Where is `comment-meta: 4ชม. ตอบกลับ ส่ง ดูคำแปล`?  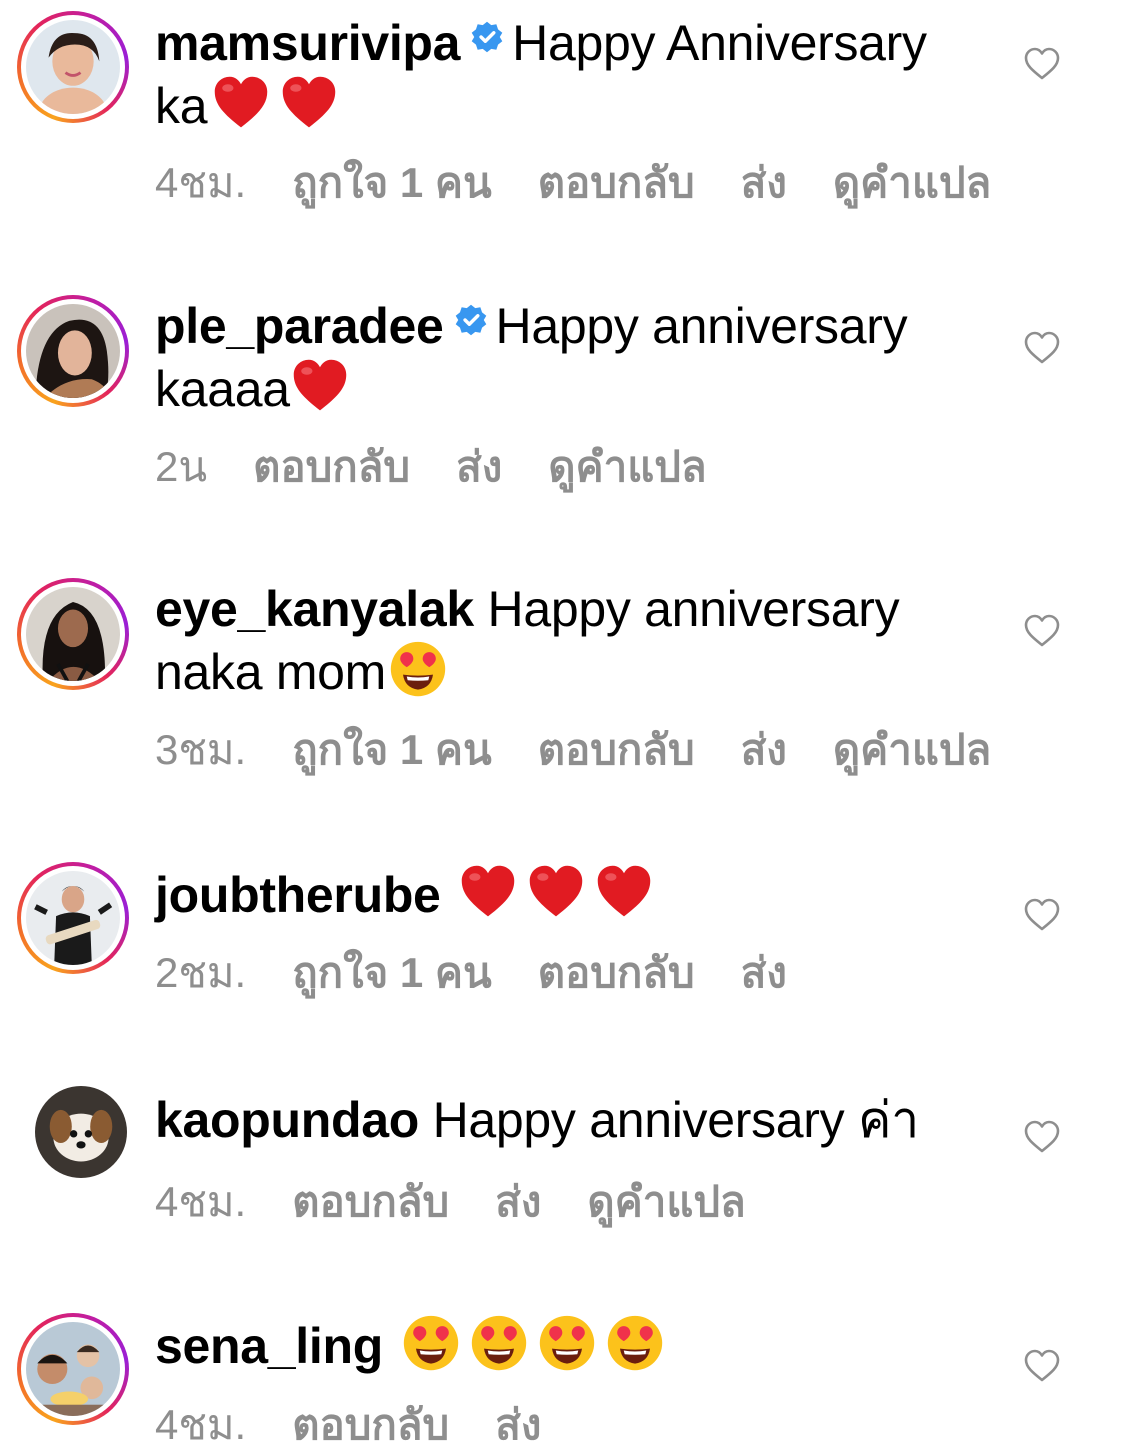
comment-meta: 4ชม. ตอบกลับ ส่ง ดูคำแปล is located at coordinates (450, 1202).